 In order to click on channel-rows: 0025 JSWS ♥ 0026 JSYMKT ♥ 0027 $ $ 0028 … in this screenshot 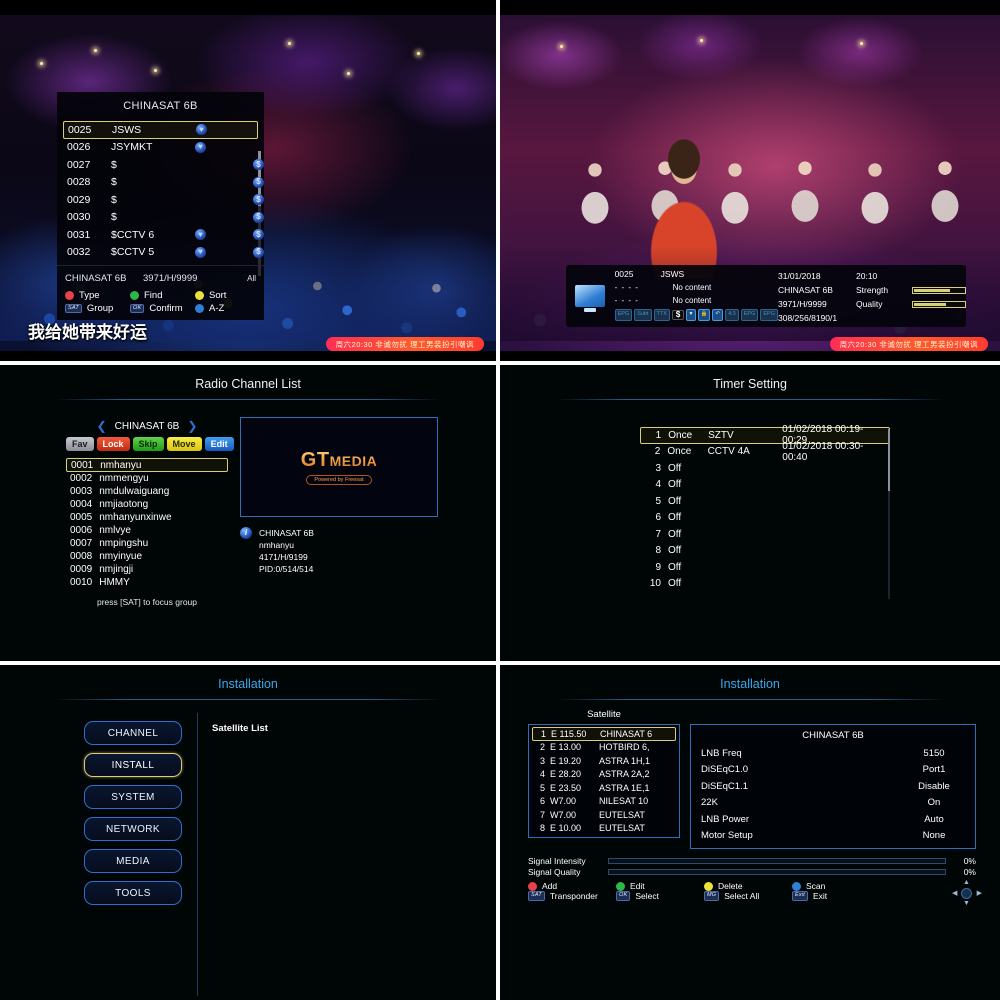, I will do `click(160, 198)`.